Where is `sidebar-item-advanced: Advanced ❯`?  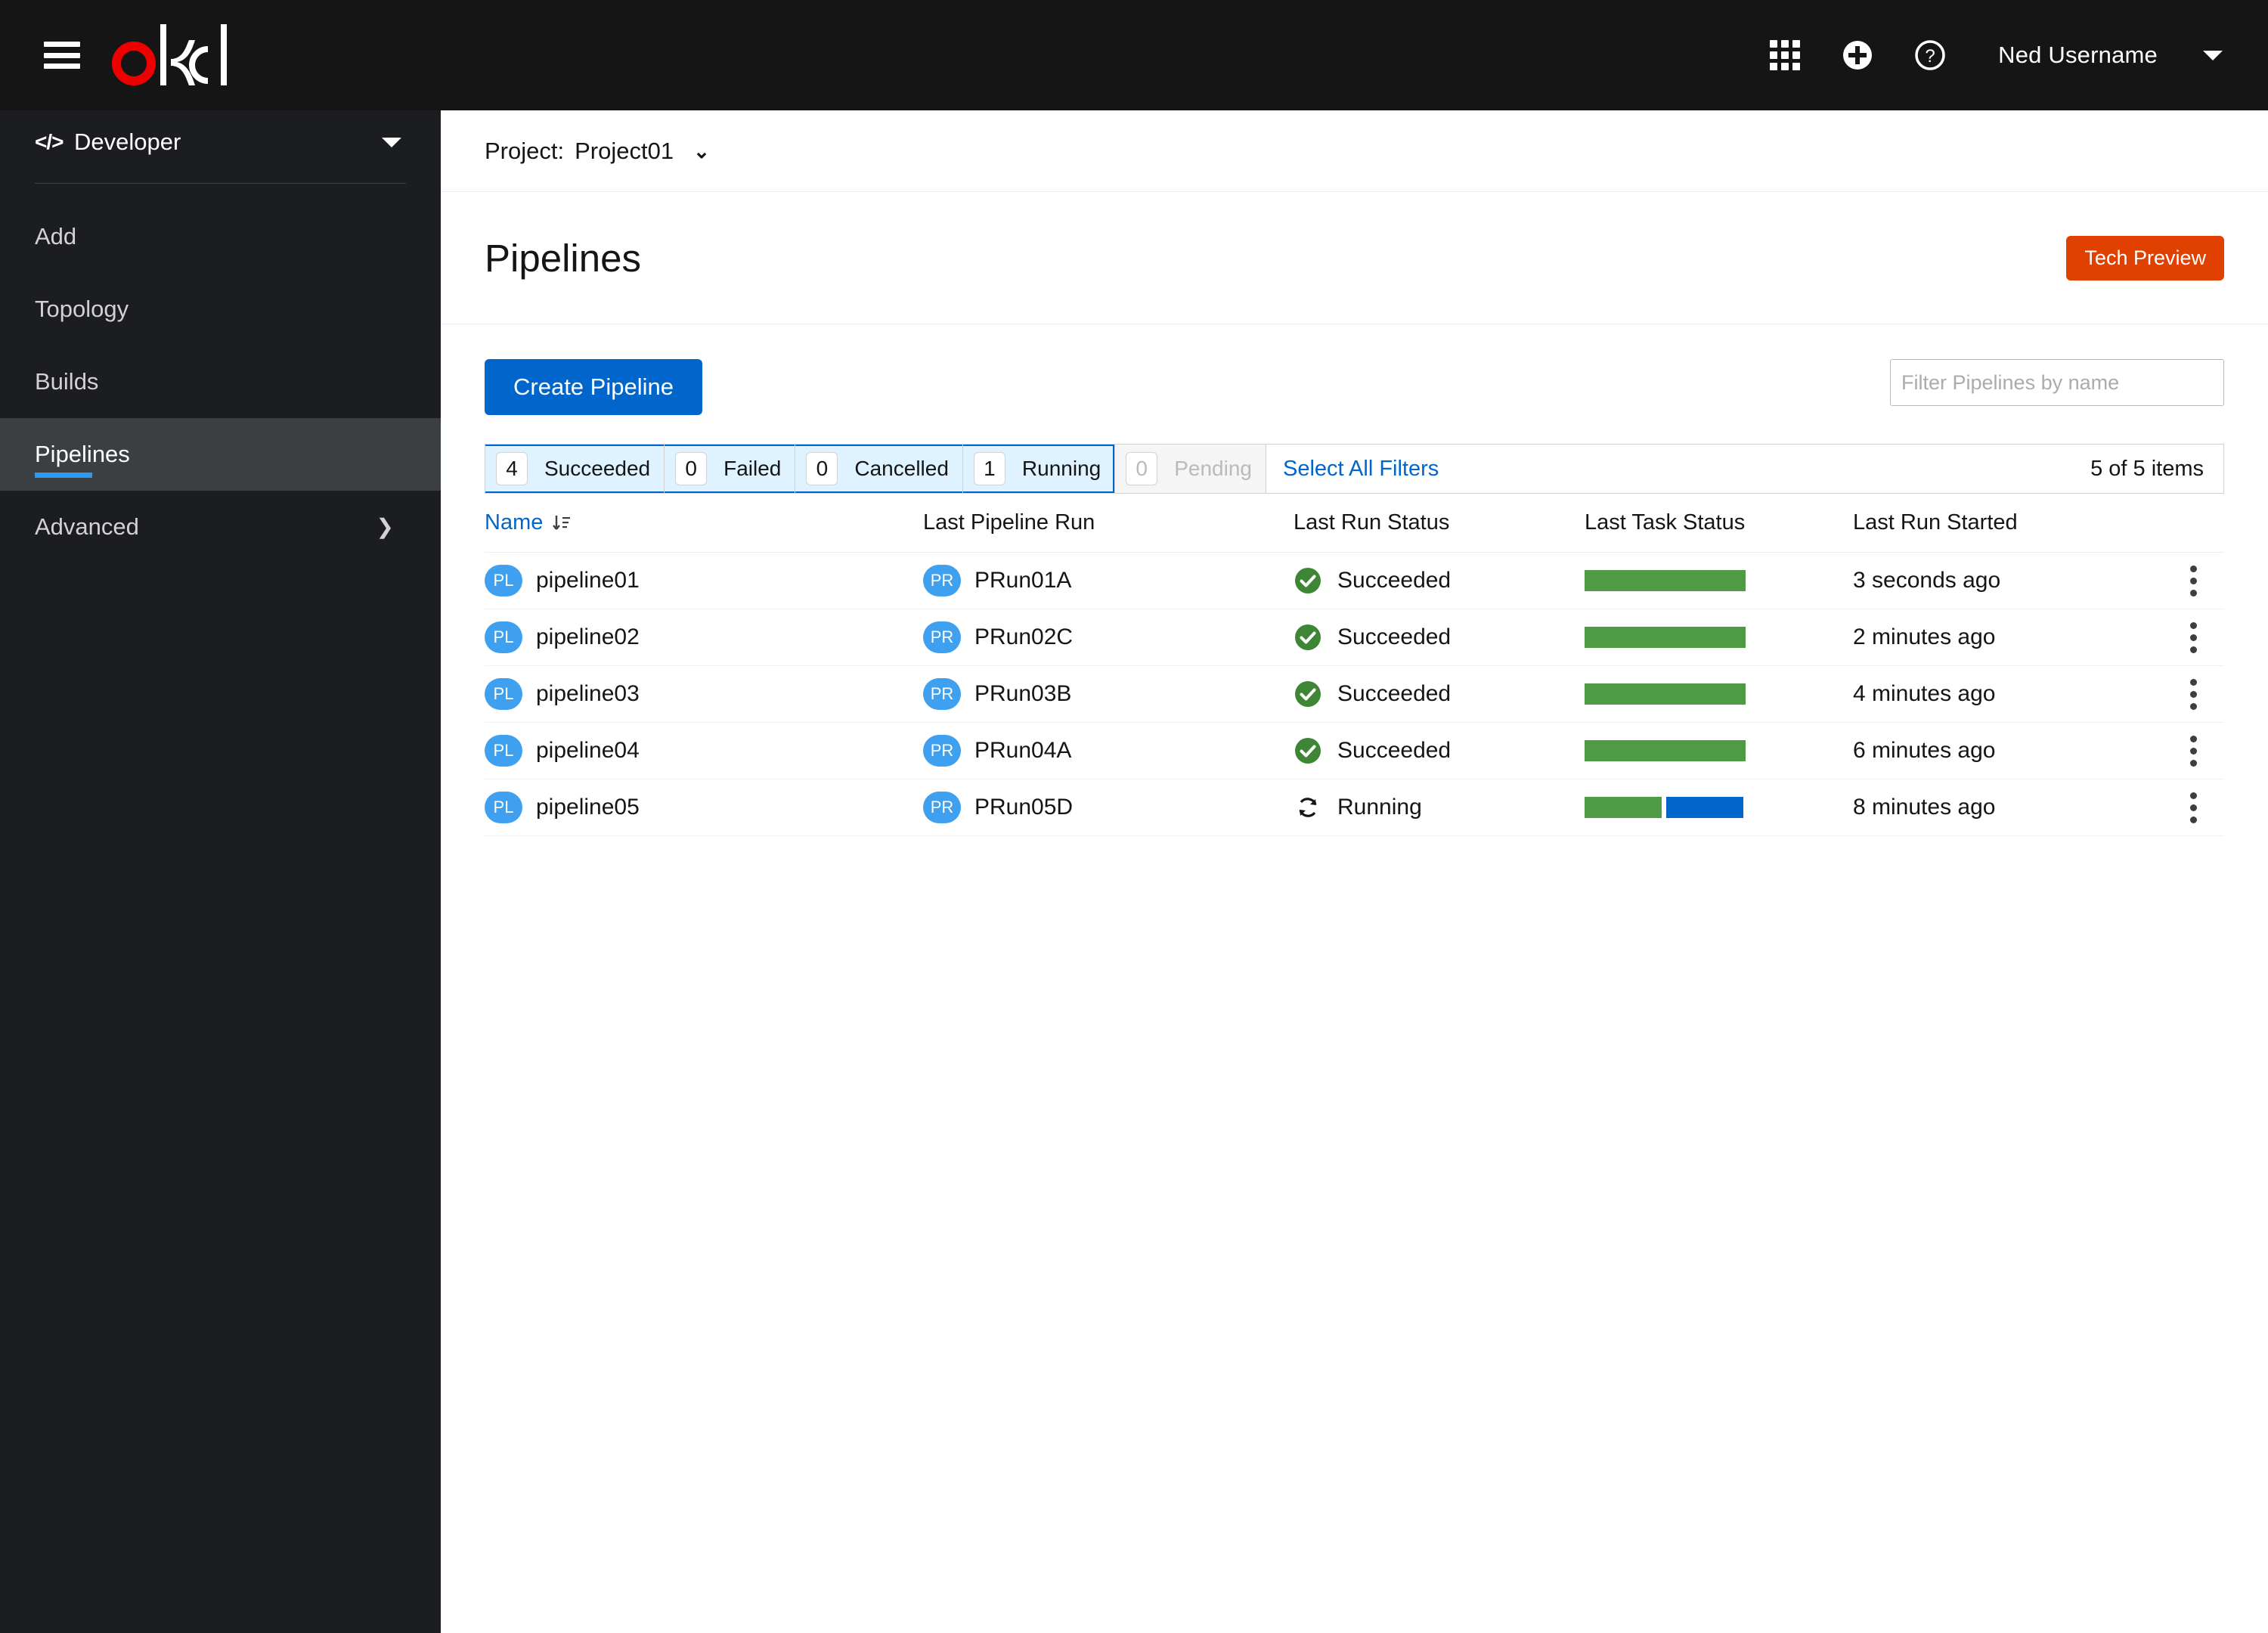
sidebar-item-advanced: Advanced ❯ is located at coordinates (221, 527).